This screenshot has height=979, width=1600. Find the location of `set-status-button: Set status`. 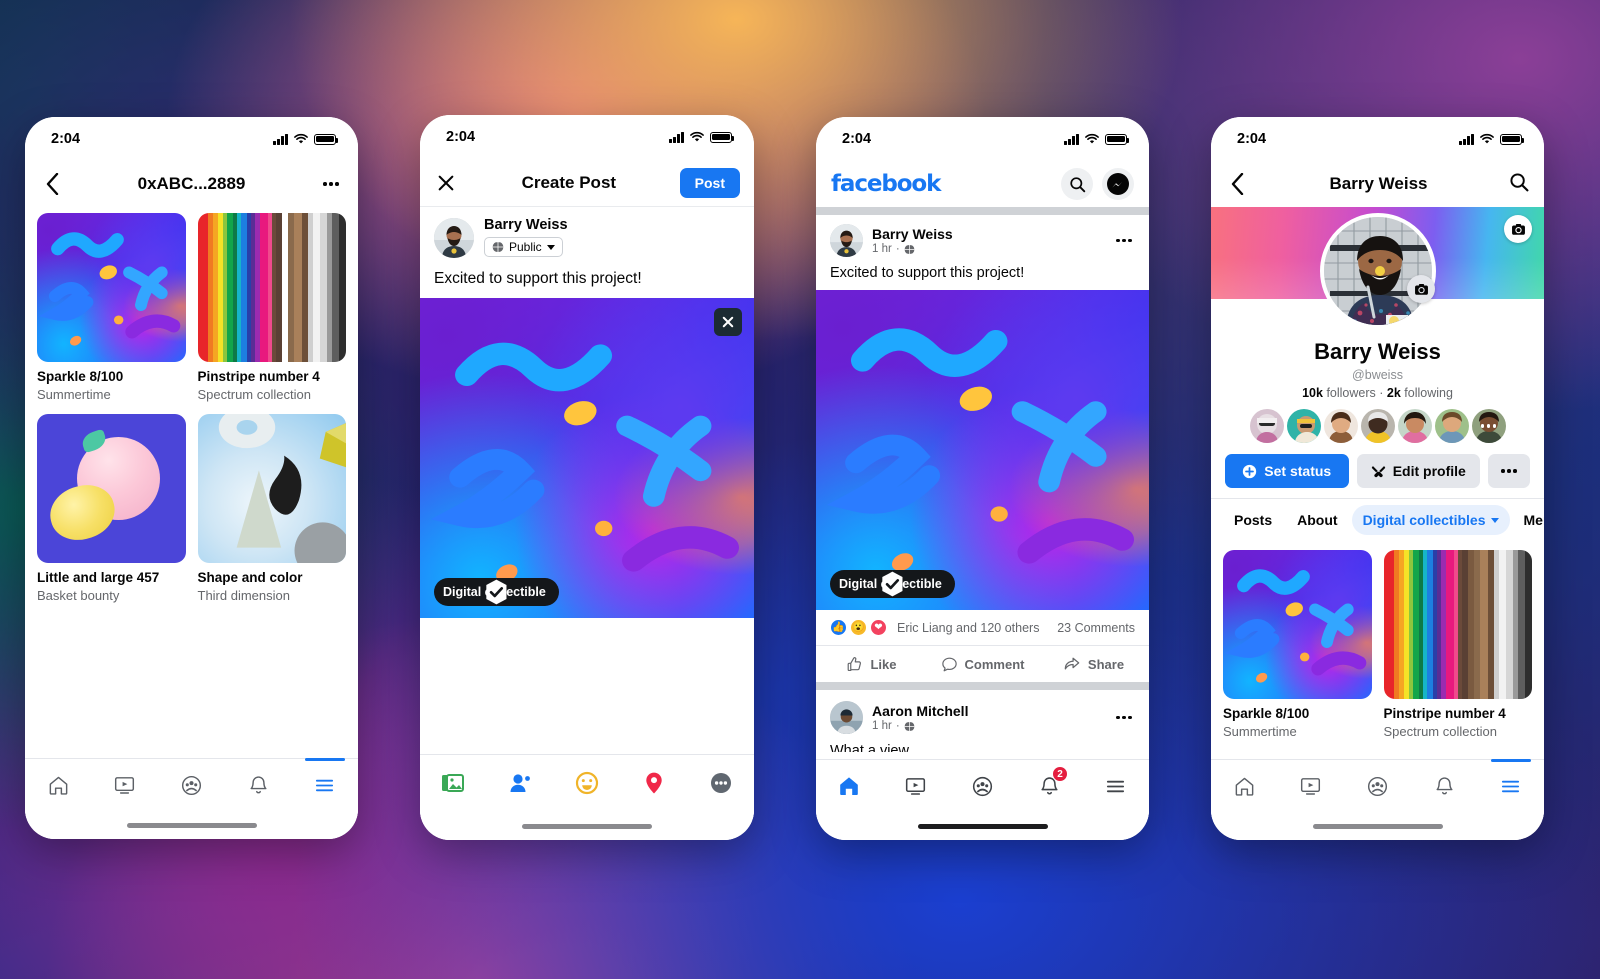

set-status-button: Set status is located at coordinates (1287, 471).